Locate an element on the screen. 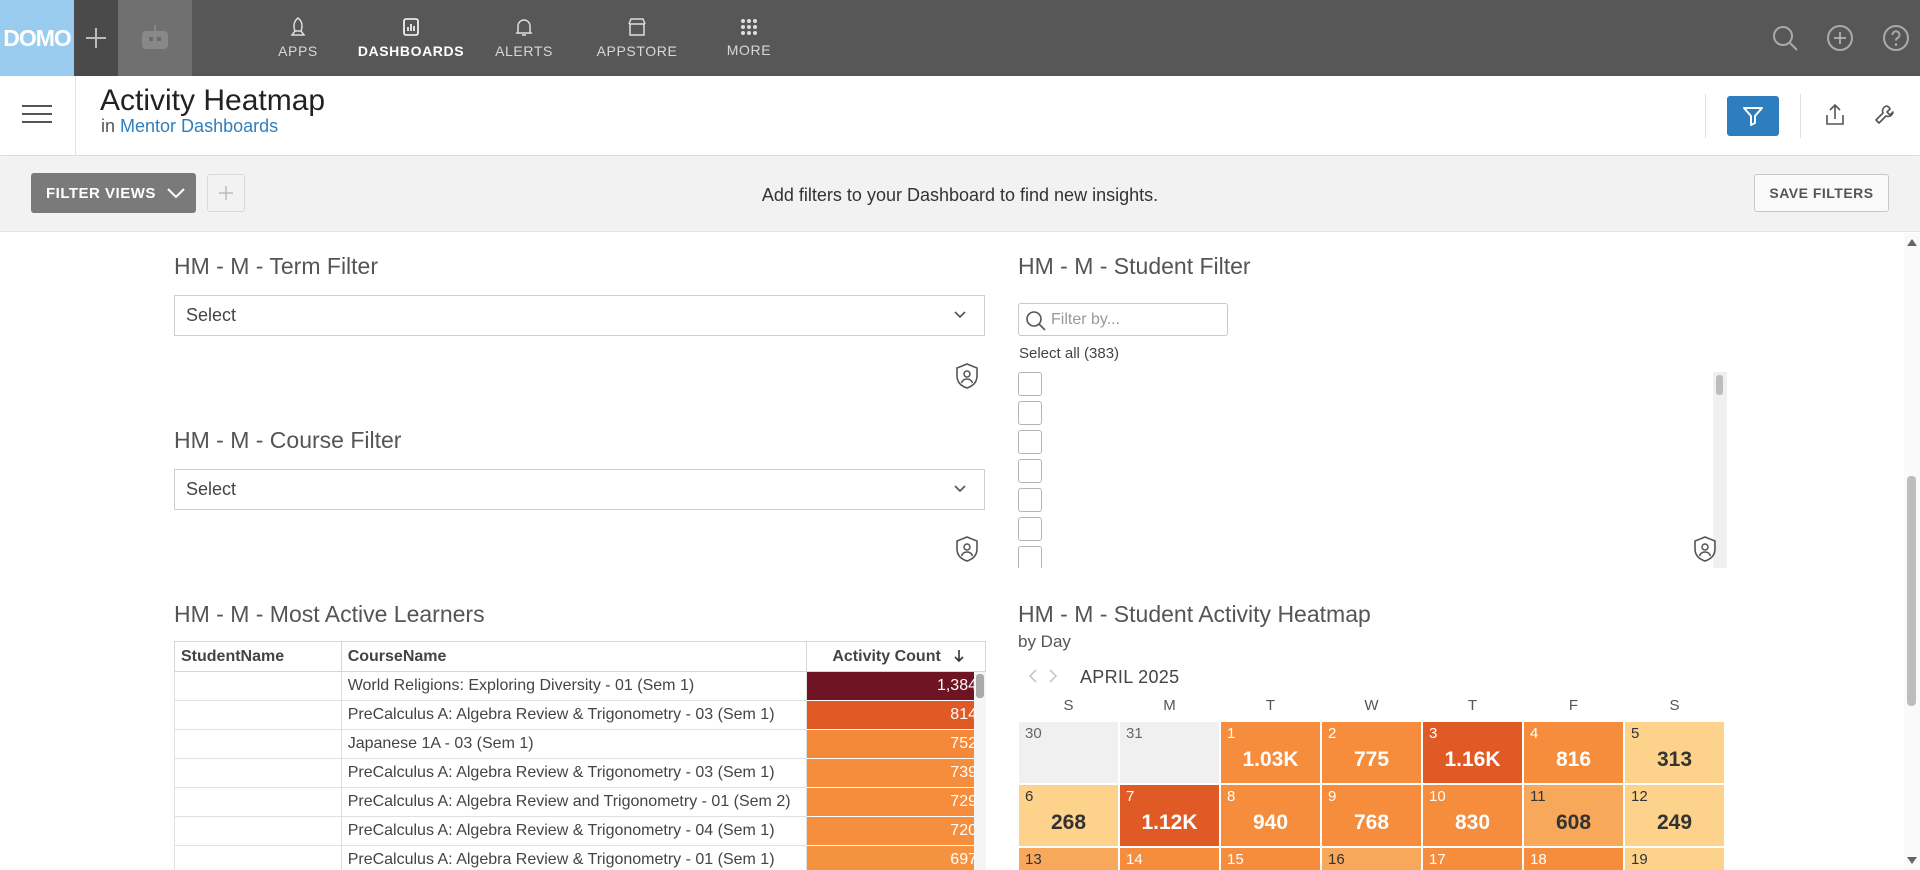  filter-views-button: FILTER VIEWS is located at coordinates (113, 193).